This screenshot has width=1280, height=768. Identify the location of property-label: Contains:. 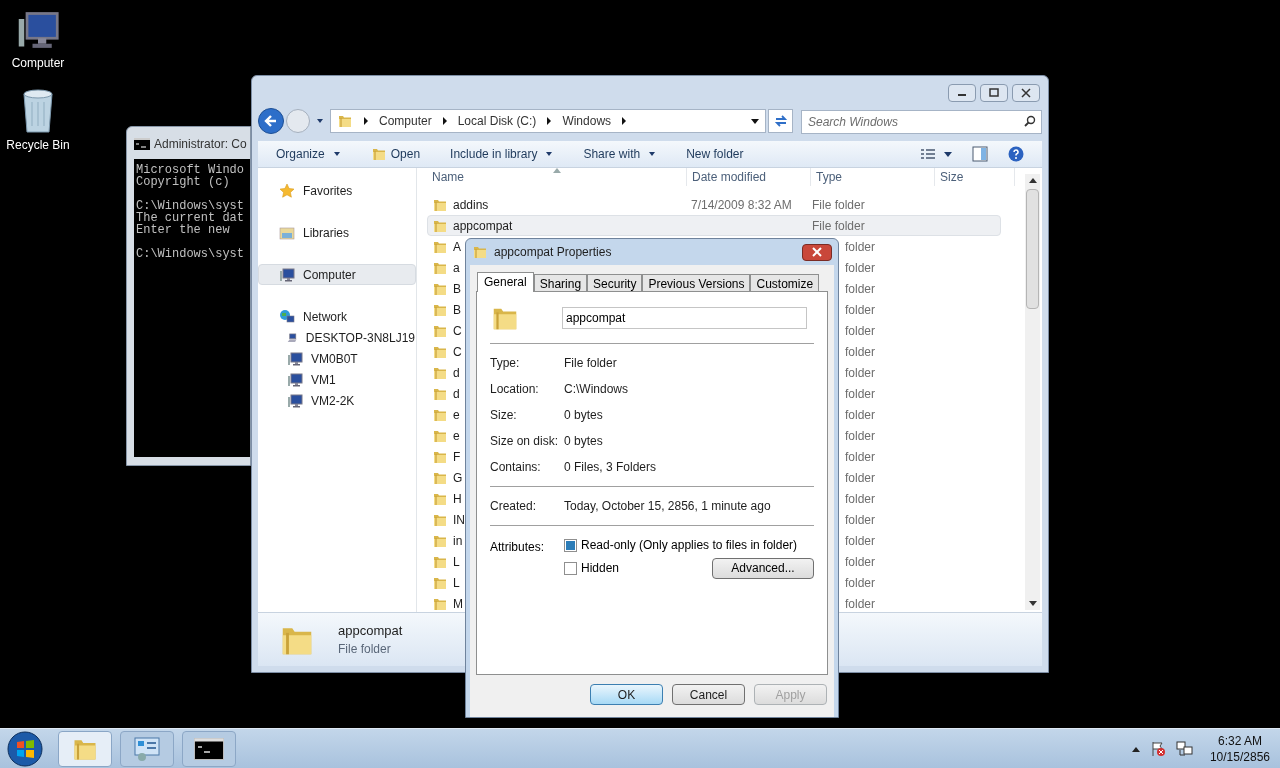
(516, 467).